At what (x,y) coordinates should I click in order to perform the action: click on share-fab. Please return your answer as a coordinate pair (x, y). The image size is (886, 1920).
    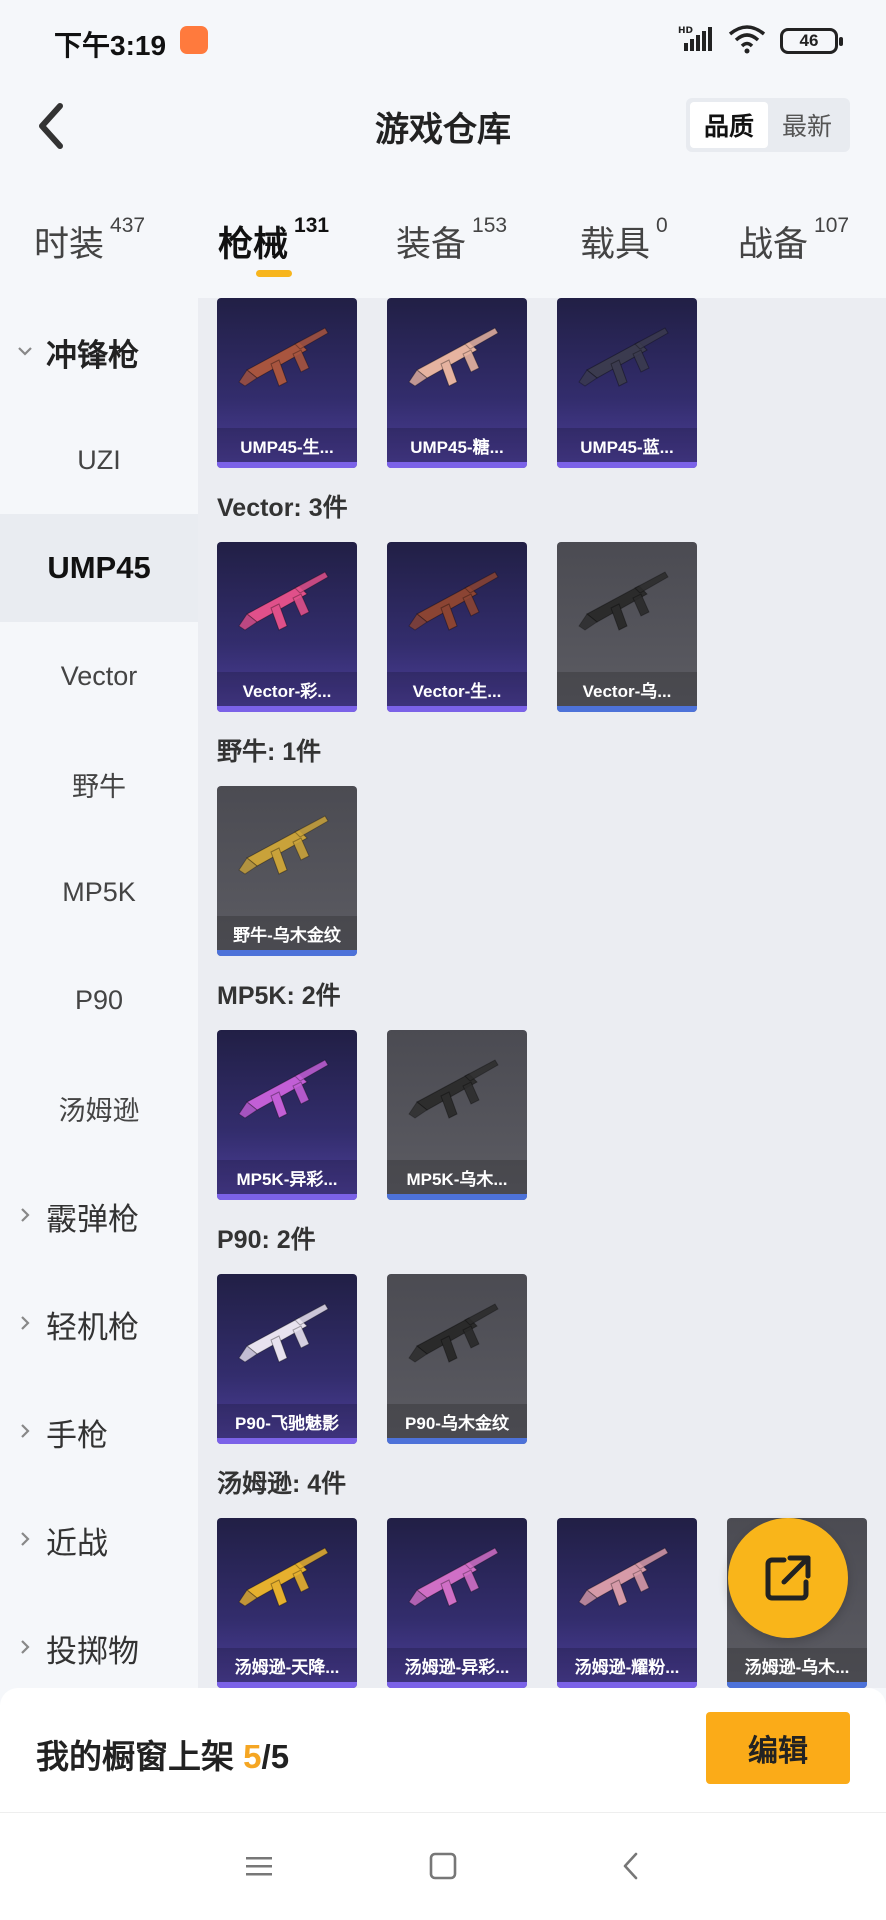
    Looking at the image, I should click on (788, 1578).